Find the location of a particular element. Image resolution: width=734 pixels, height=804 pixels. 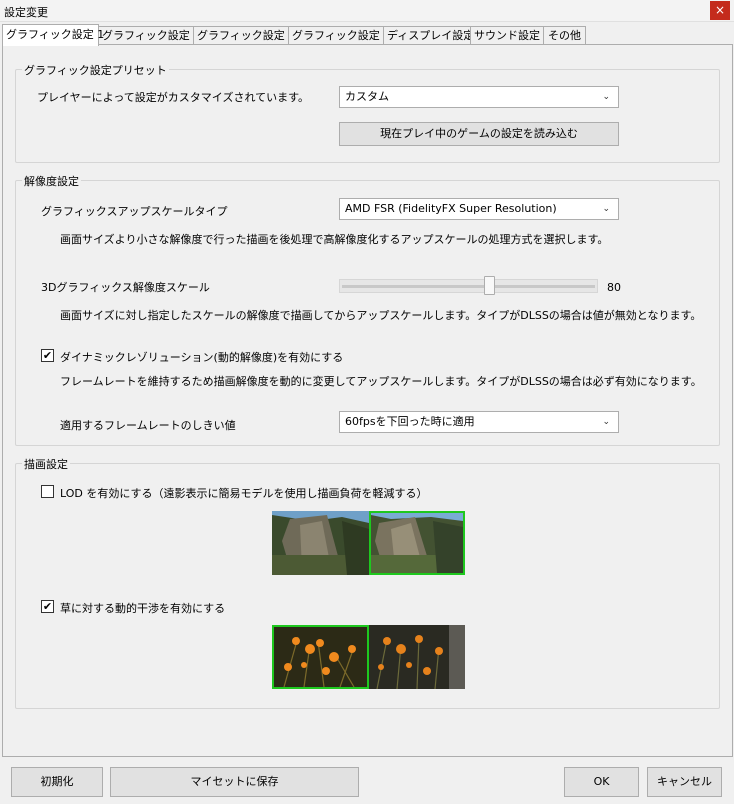

grass-interaction-checkbox: ✔ is located at coordinates (47, 606).